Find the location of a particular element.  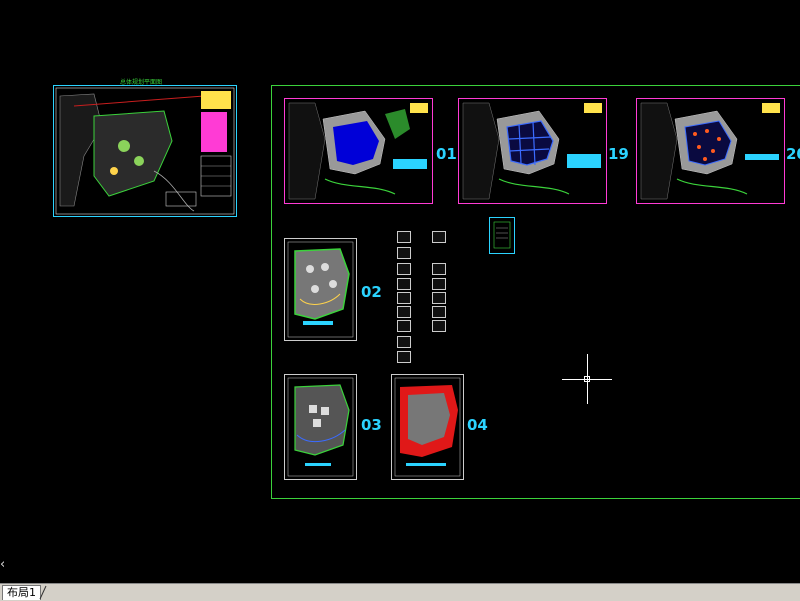

sheet-04-drawing is located at coordinates (427, 427).